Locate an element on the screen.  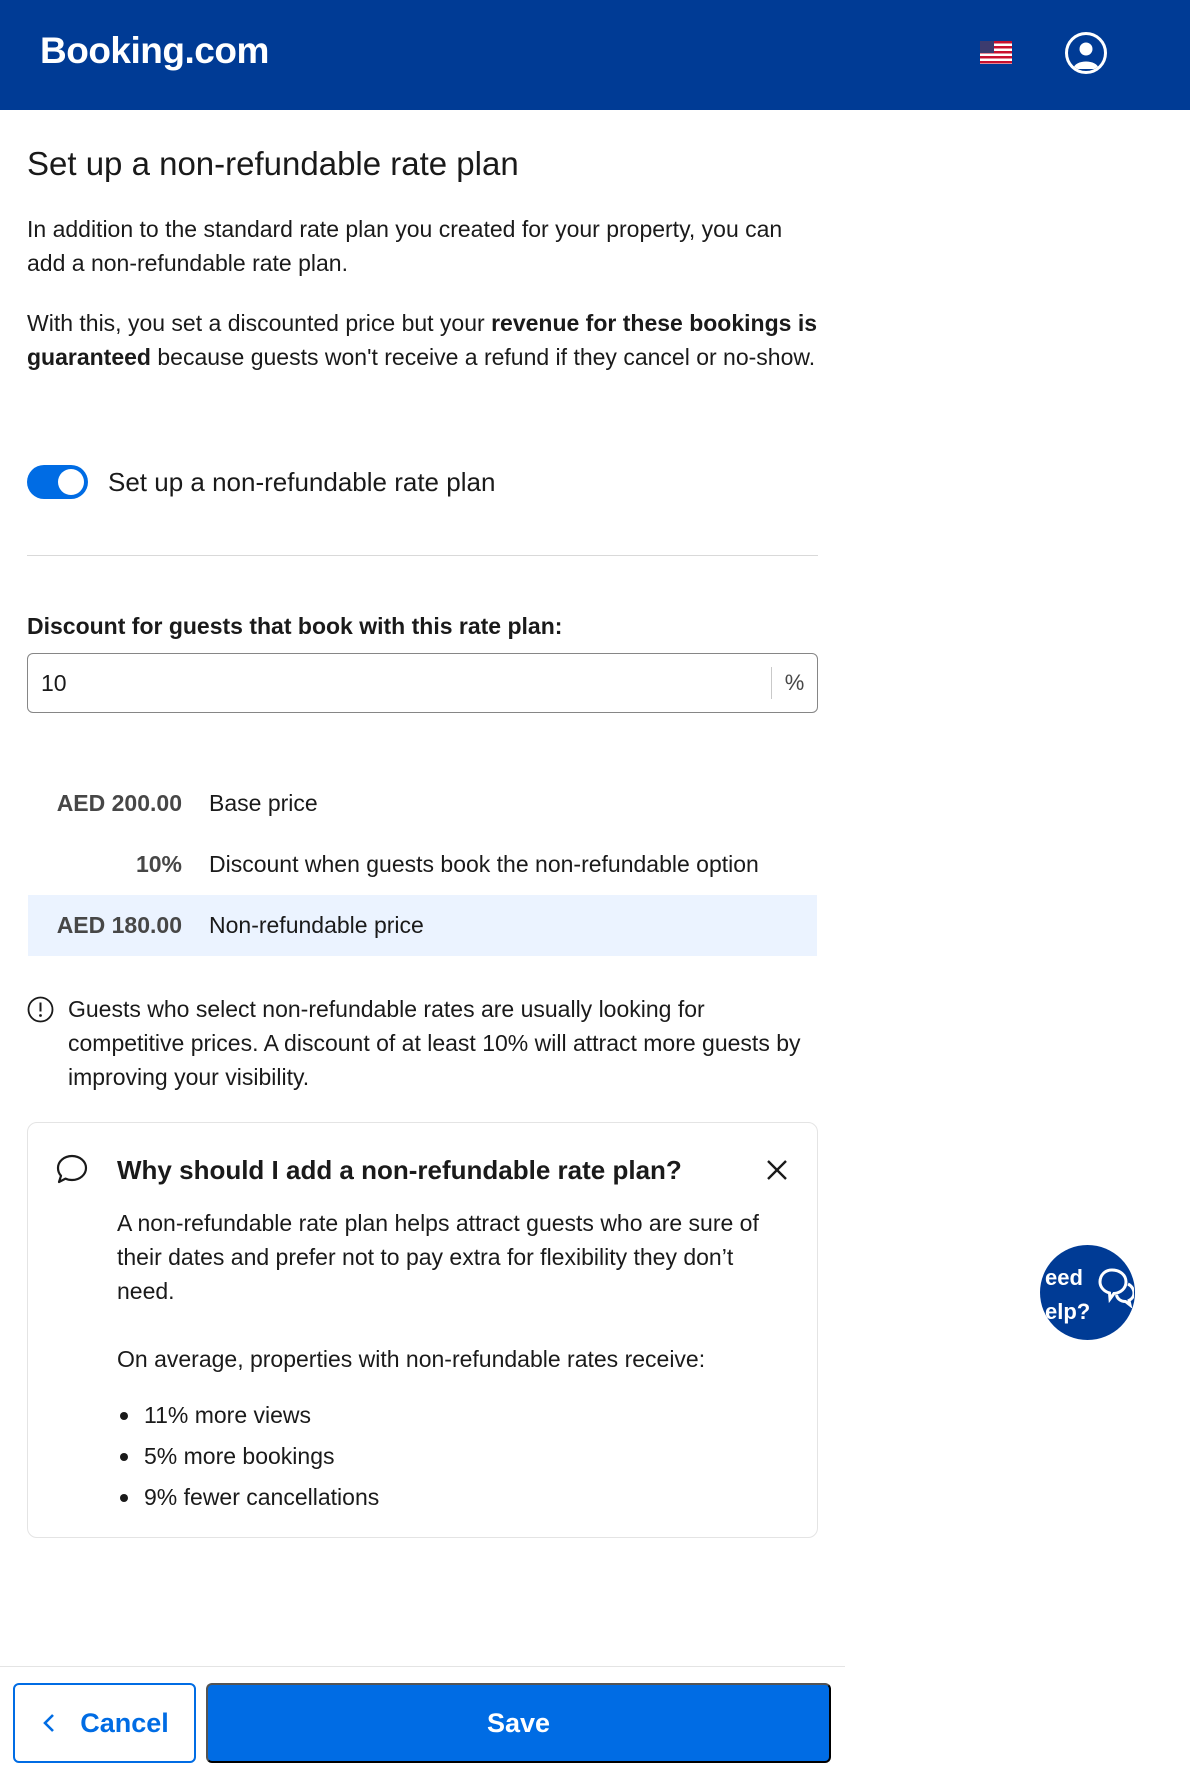
non-refundable-toggle-row: Set up a non-refundable rate plan is located at coordinates (261, 482).